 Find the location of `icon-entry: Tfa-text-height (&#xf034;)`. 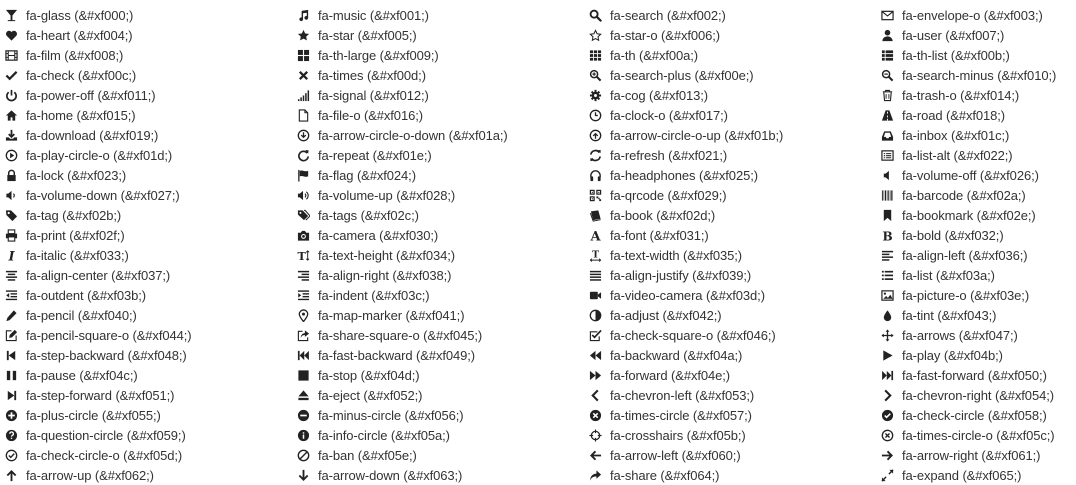

icon-entry: Tfa-text-height (&#xf034;) is located at coordinates (442, 255).